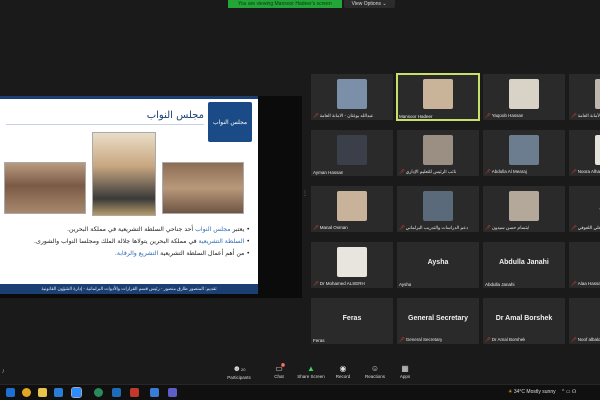 This screenshot has width=600, height=400. Describe the element at coordinates (584, 318) in the screenshot. I see `participant-display-name: No` at that location.